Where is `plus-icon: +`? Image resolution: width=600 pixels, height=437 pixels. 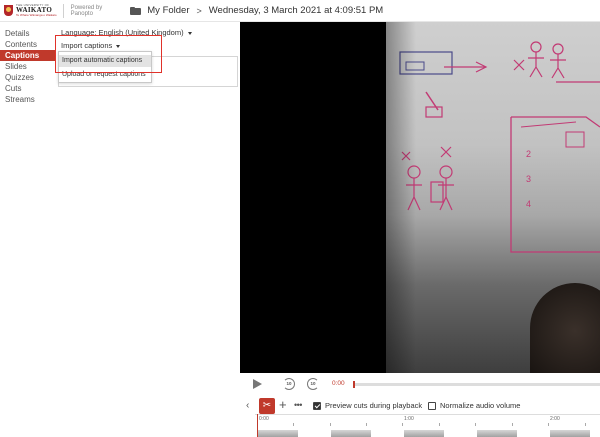 plus-icon: + is located at coordinates (283, 405).